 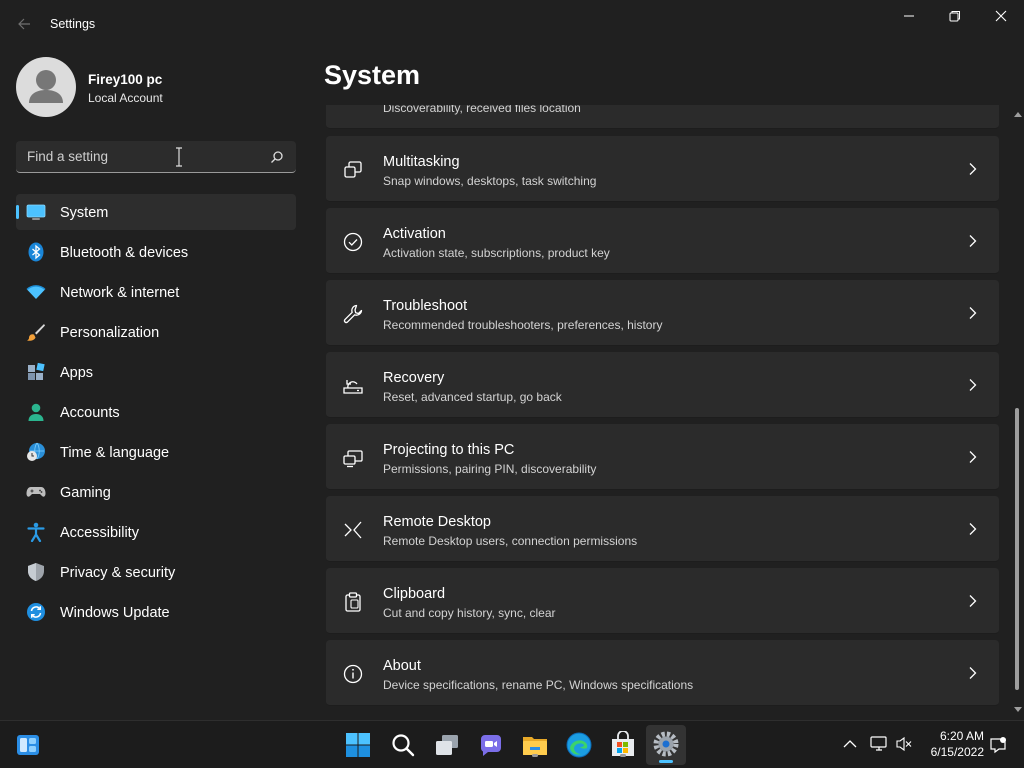 What do you see at coordinates (414, 234) in the screenshot?
I see `card-title: Activation` at bounding box center [414, 234].